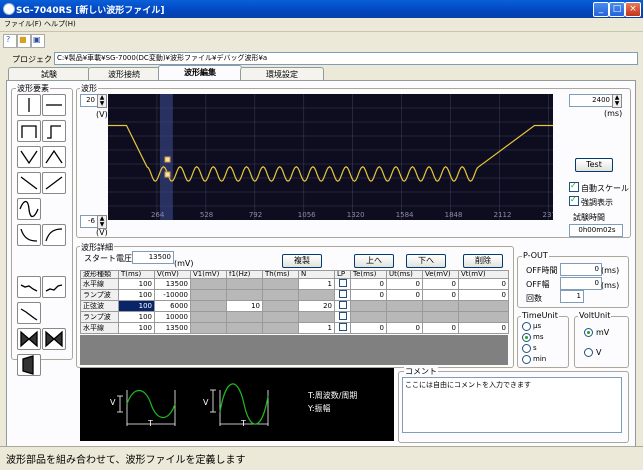  I want to click on cell-lp, so click(342, 295).